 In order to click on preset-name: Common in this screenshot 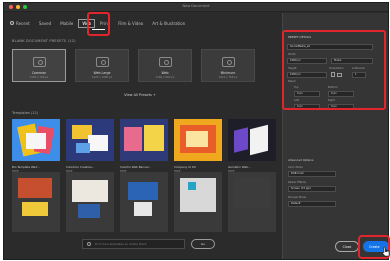, I will do `click(39, 73)`.